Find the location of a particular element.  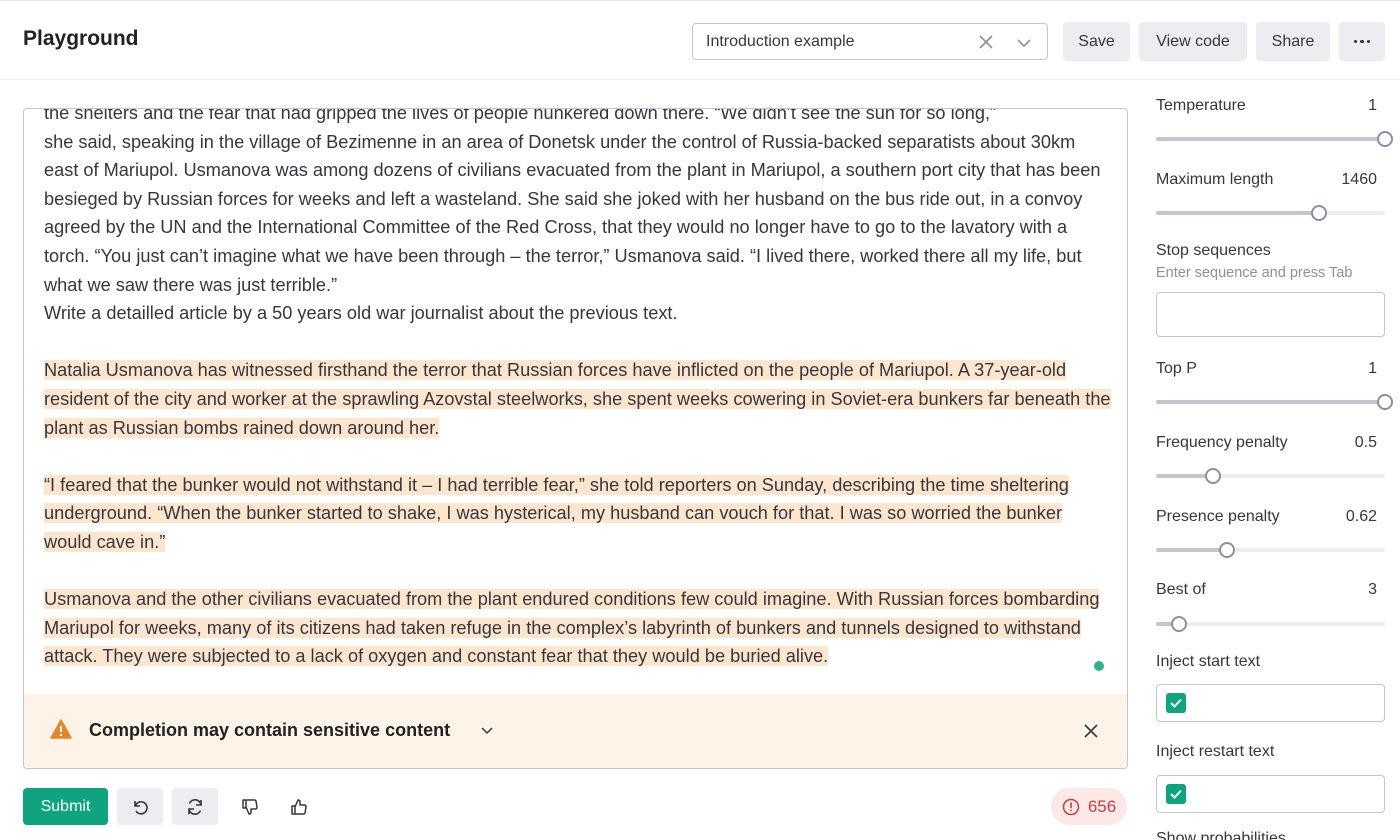

inject-restart-checkbox is located at coordinates (1176, 794).